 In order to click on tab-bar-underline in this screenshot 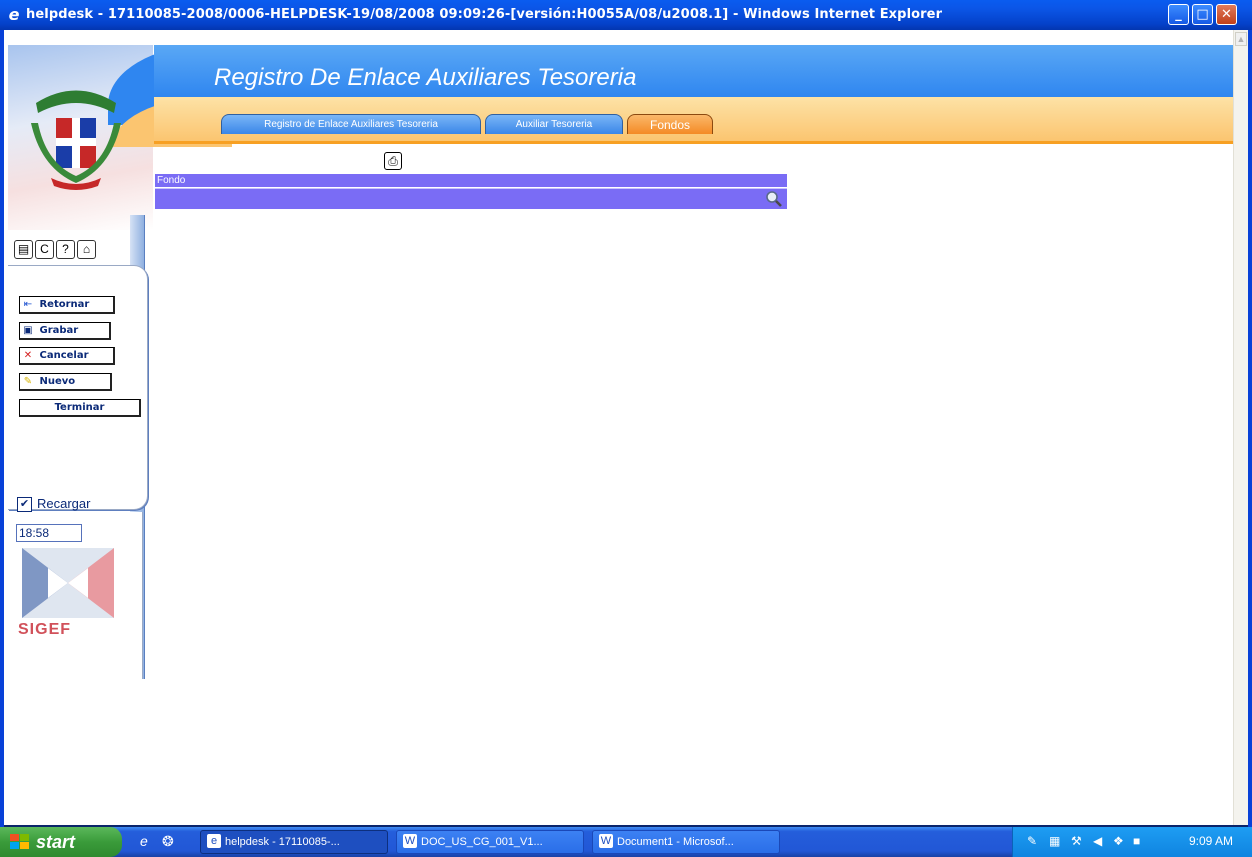, I will do `click(693, 142)`.